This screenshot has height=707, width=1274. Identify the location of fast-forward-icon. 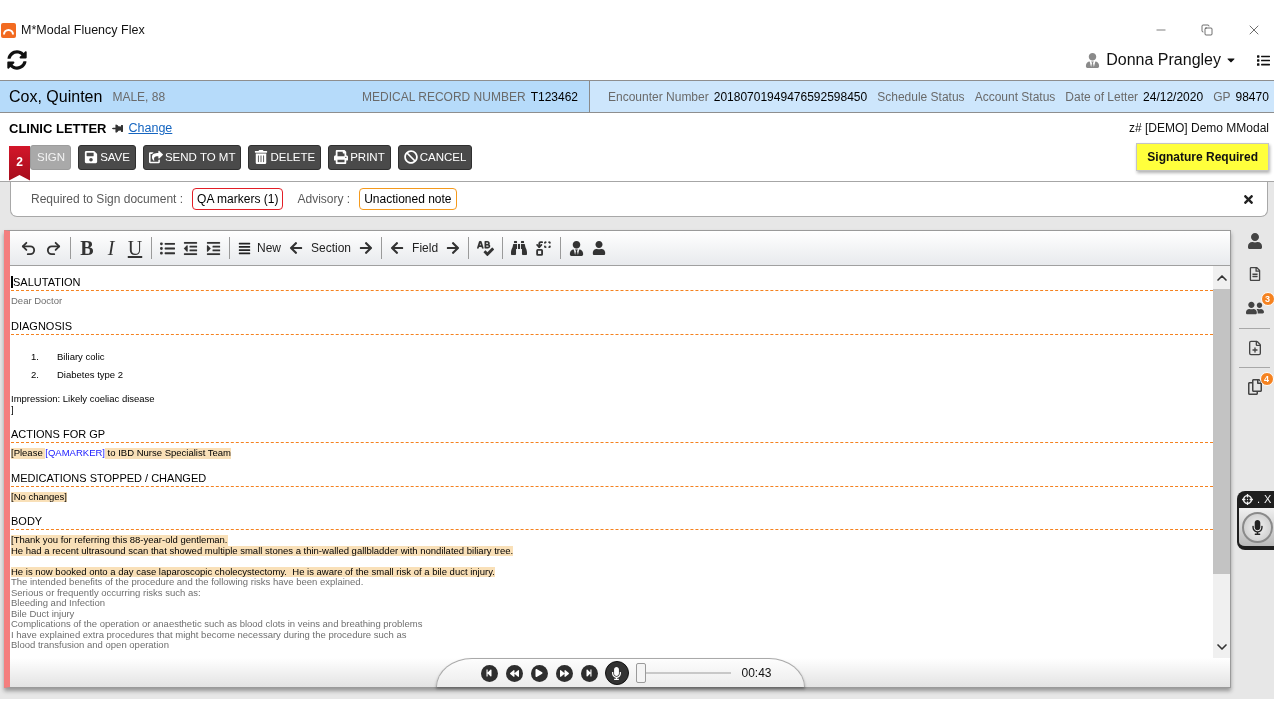
(564, 673).